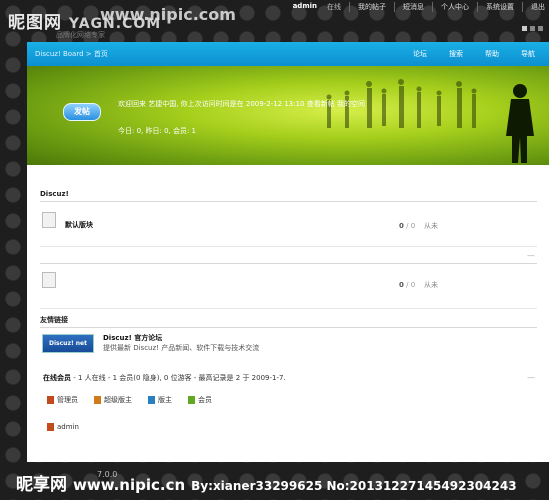 This screenshot has width=549, height=500. Describe the element at coordinates (536, 7) in the screenshot. I see `menu-logout: 退出` at that location.